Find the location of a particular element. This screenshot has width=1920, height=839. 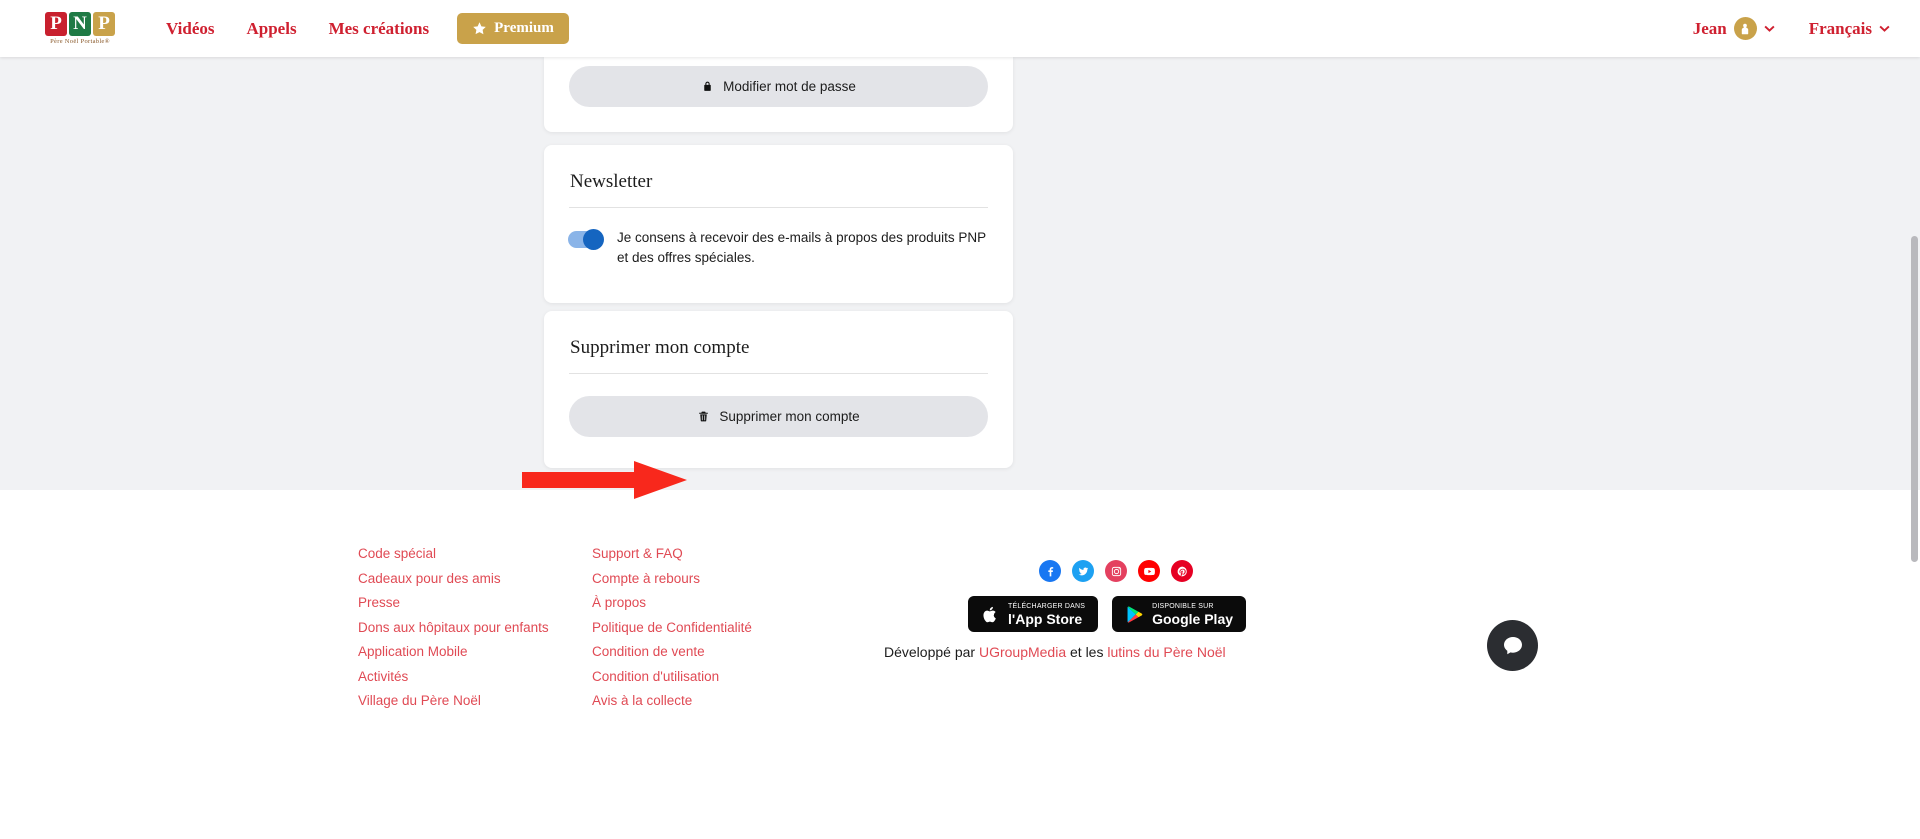

newsletter-toggle is located at coordinates (586, 239).